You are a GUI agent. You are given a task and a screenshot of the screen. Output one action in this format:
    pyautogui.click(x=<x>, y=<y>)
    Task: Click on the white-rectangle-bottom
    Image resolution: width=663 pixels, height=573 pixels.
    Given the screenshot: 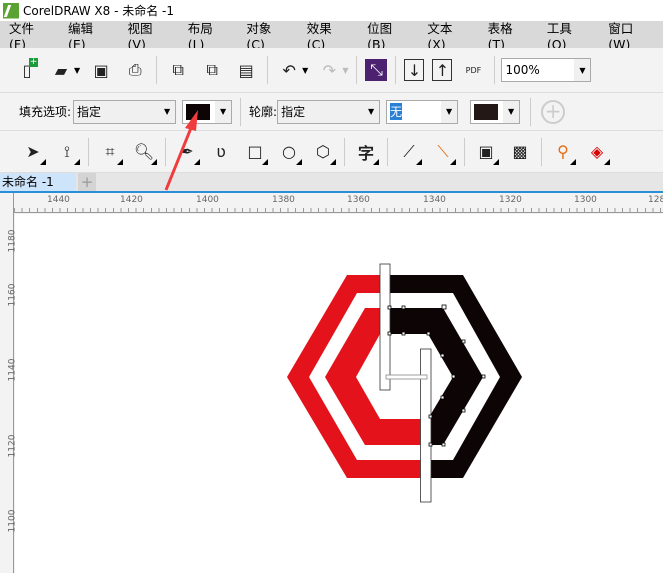 What is the action you would take?
    pyautogui.click(x=426, y=425)
    